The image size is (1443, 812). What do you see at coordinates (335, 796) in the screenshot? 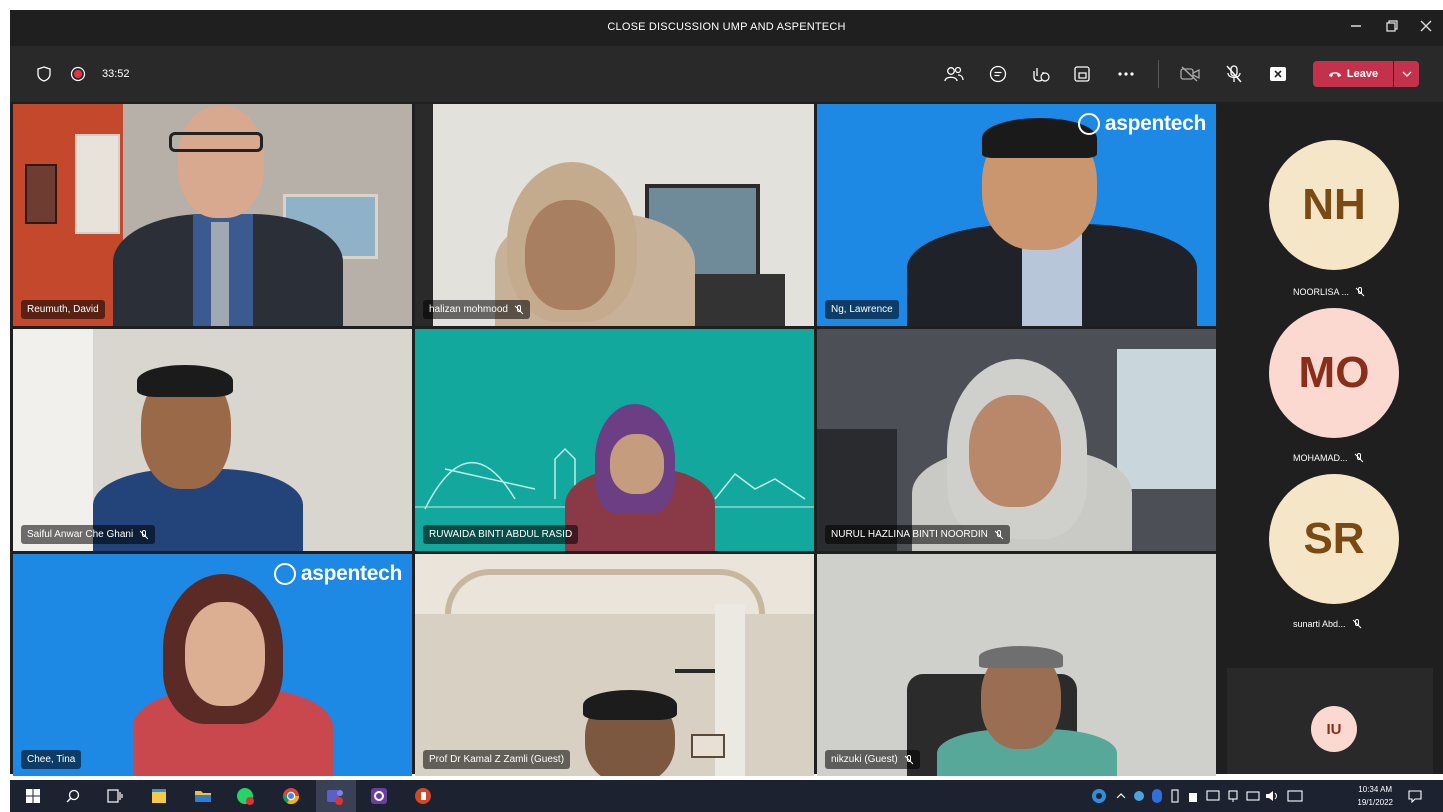
I see `teams-icon` at bounding box center [335, 796].